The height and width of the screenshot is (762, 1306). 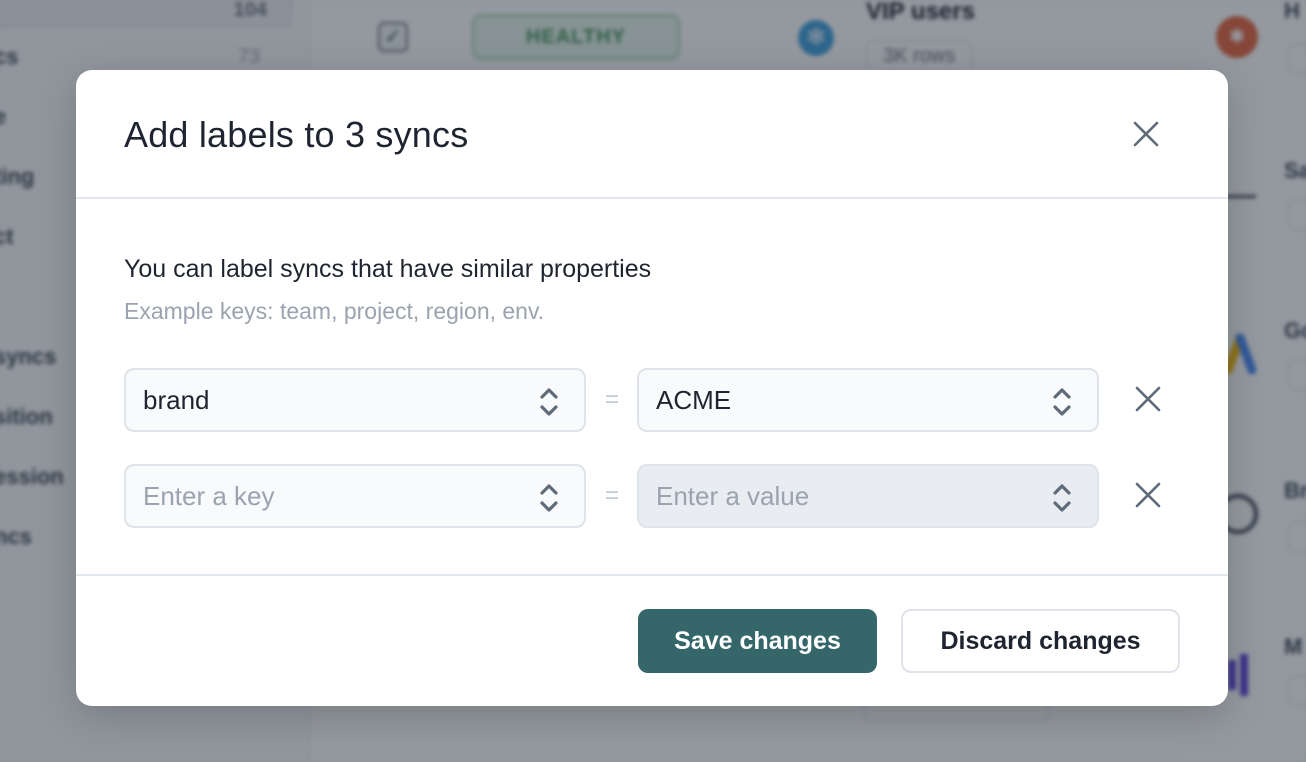 I want to click on save-changes-button: Save changes, so click(x=757, y=641).